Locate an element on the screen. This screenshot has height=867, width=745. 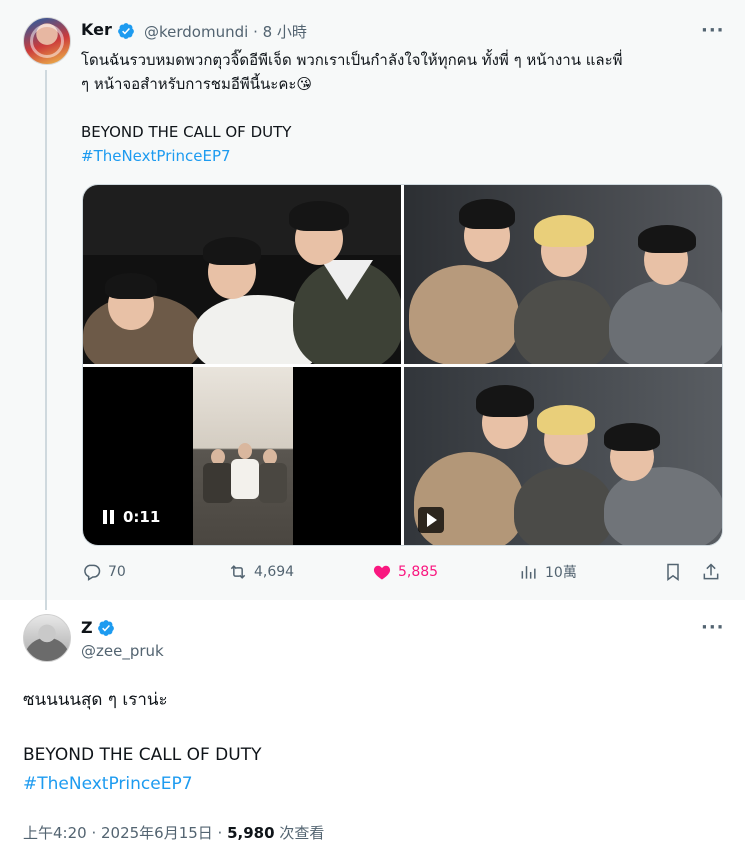
video-duration: 0:11 is located at coordinates (142, 517).